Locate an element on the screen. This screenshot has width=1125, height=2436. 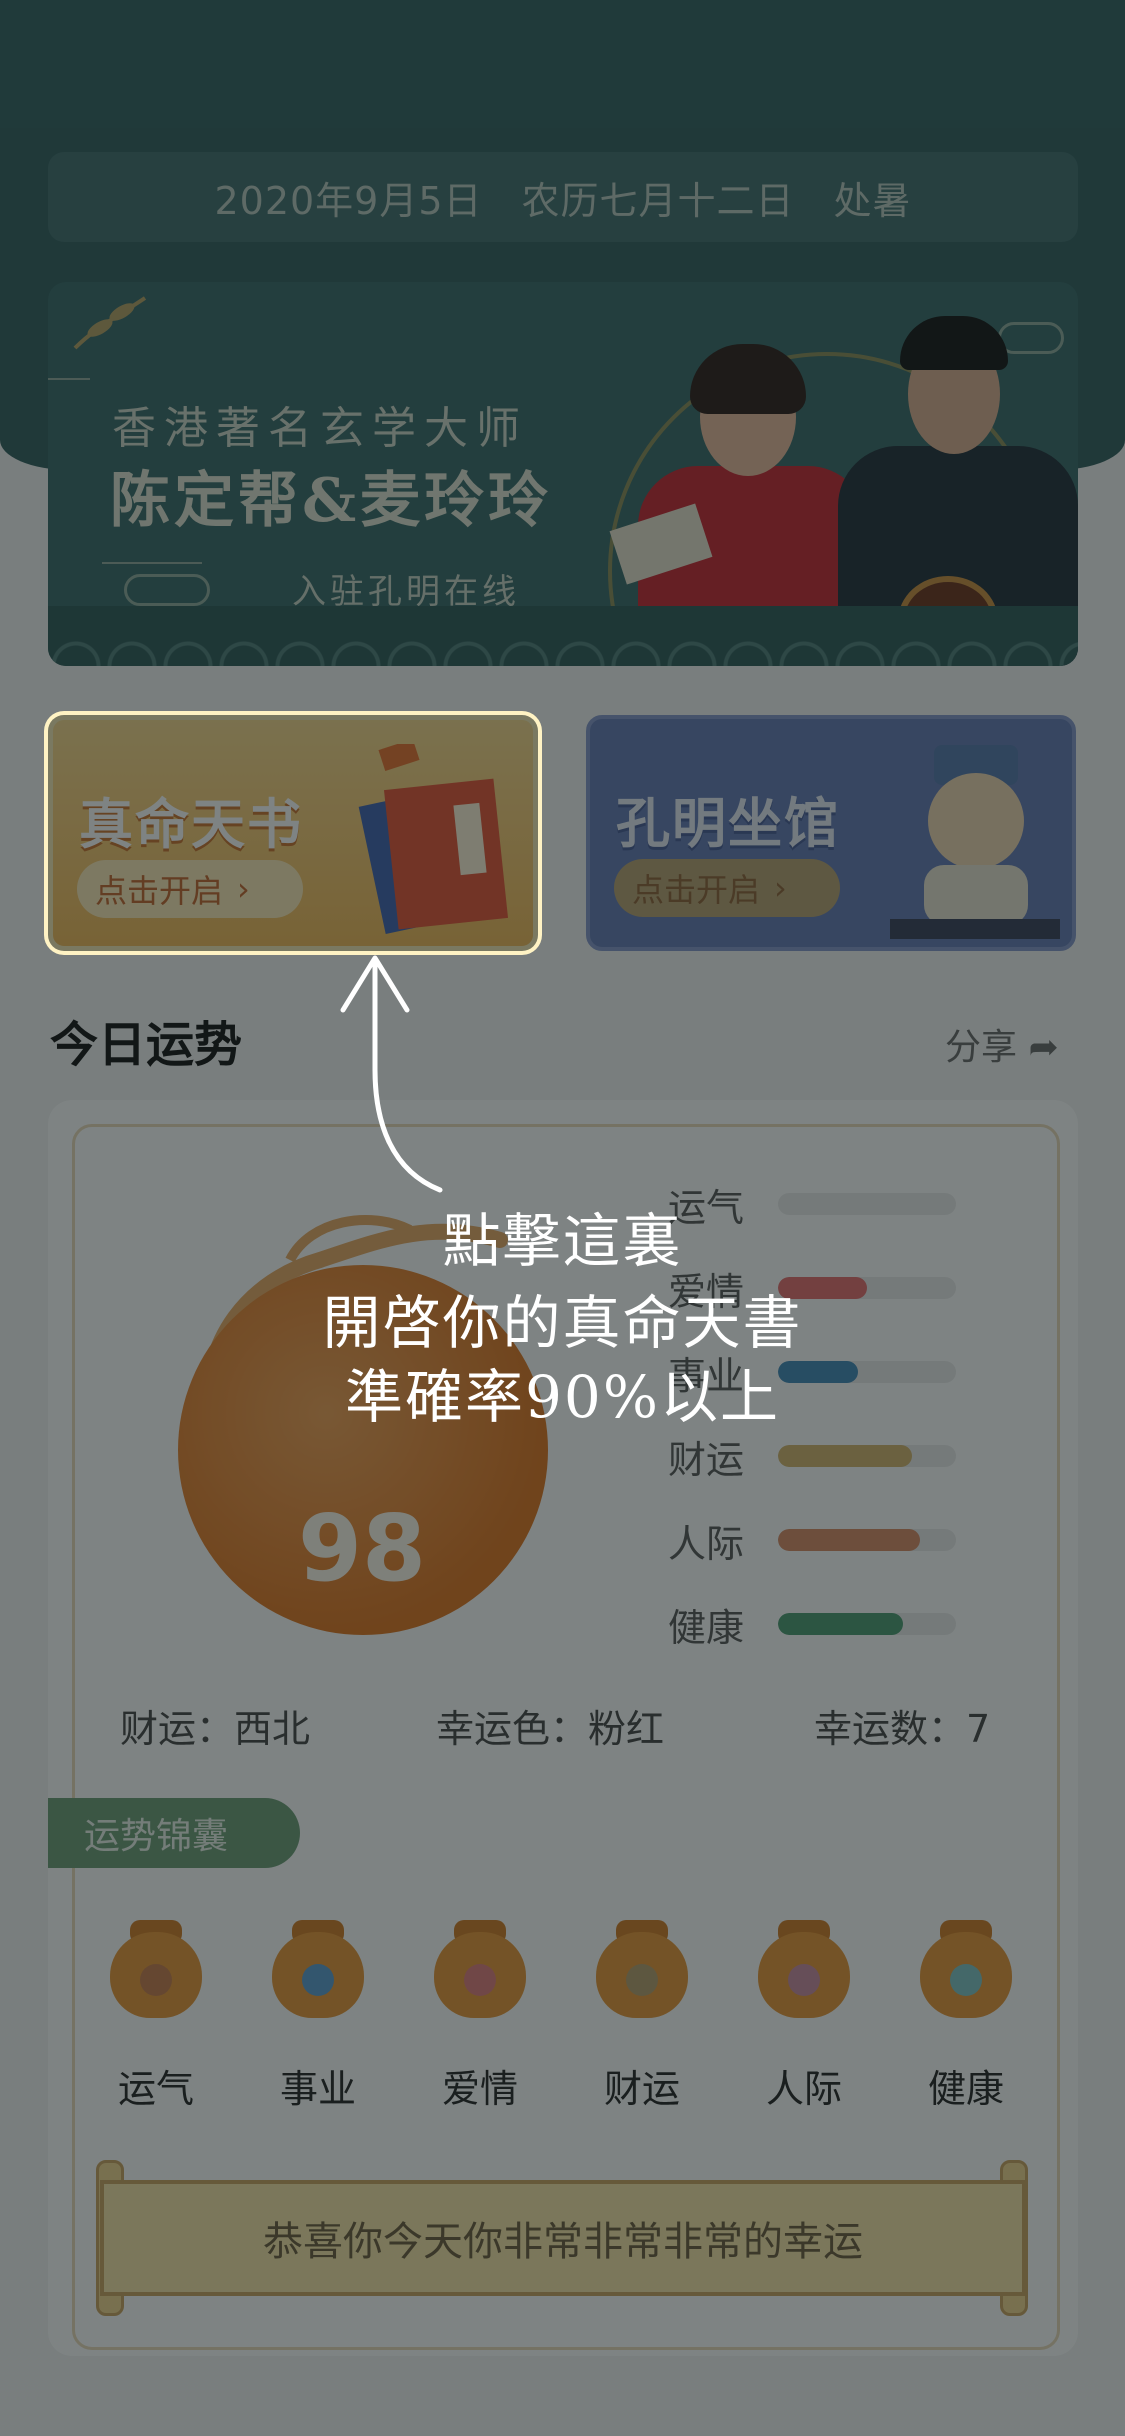
coach-text-line3: 準確率90%以上 is located at coordinates (562, 1397).